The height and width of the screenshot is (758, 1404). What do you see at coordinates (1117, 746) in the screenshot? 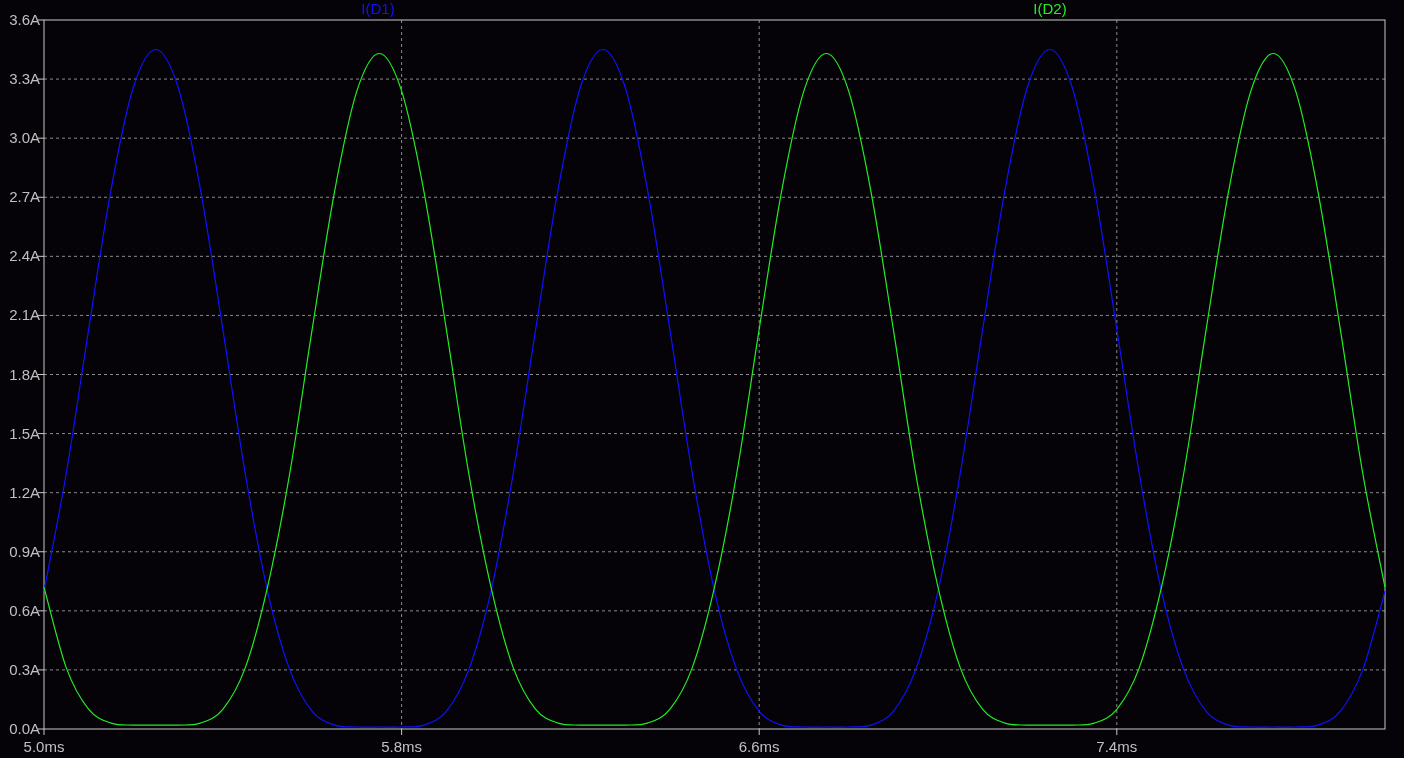
I see `x-tick-label: 7.4ms` at bounding box center [1117, 746].